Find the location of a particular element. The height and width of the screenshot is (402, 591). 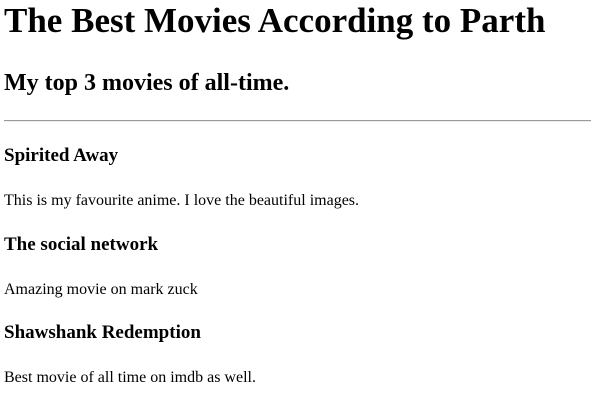

movie-title-spirited-away: Spirited Away is located at coordinates (61, 155).